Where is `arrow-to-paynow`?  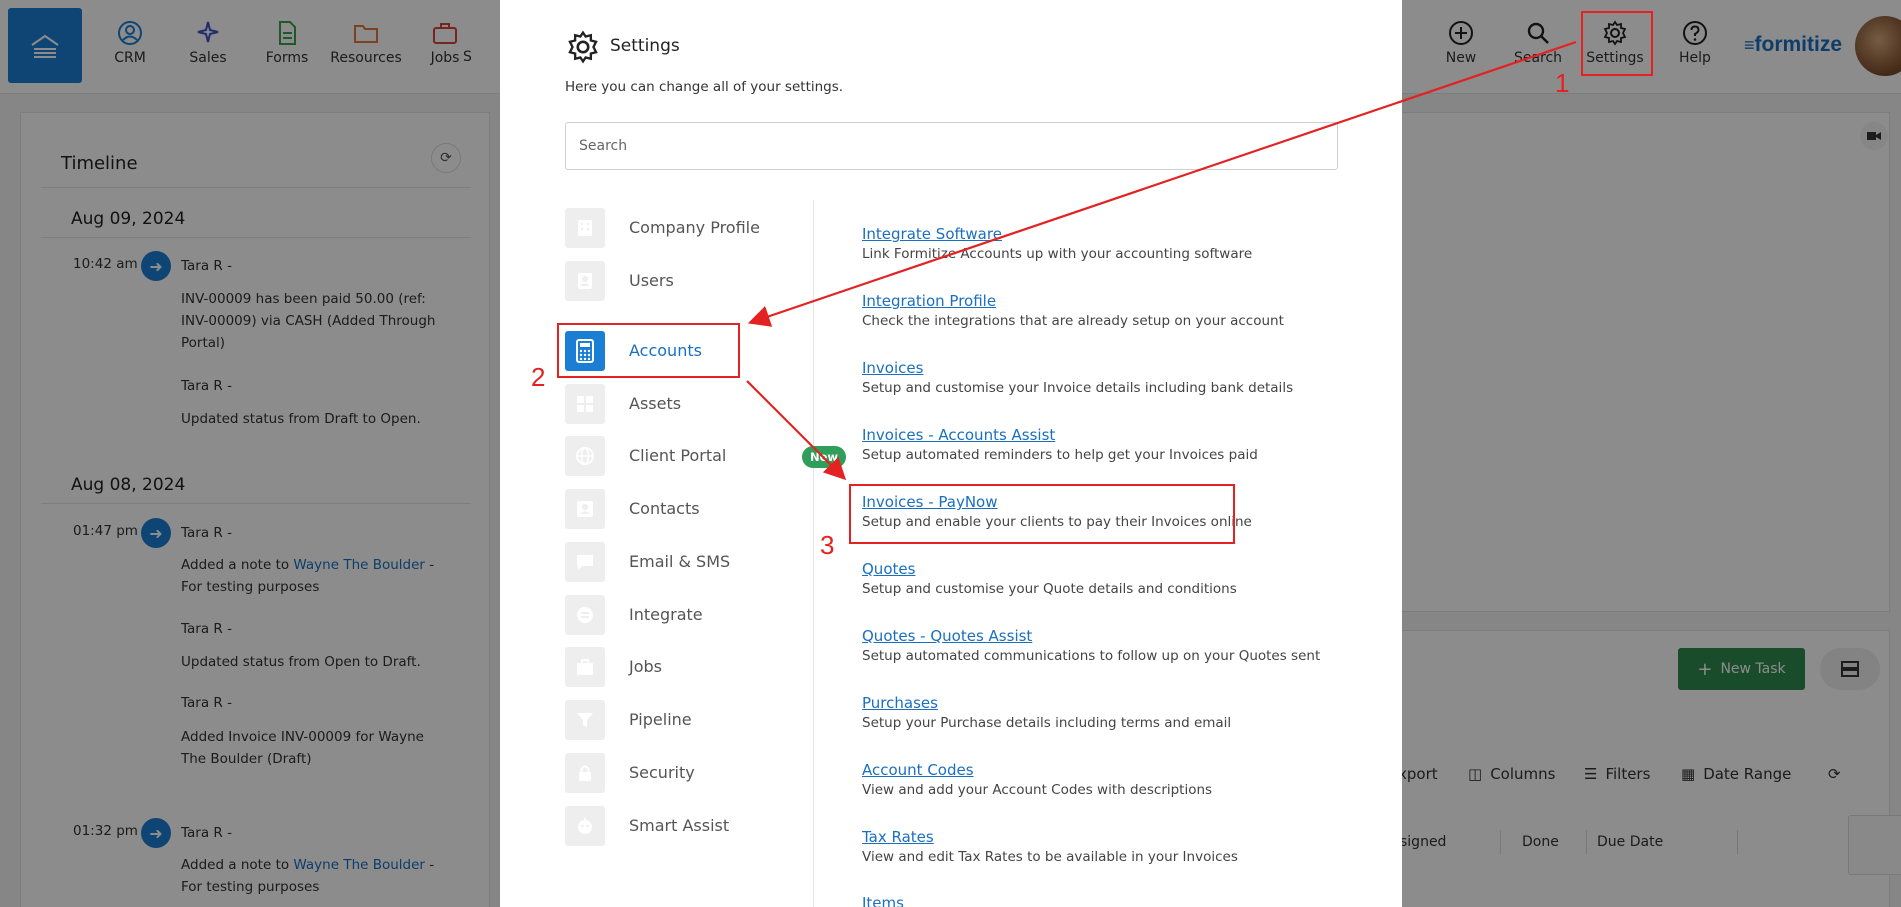 arrow-to-paynow is located at coordinates (796, 430).